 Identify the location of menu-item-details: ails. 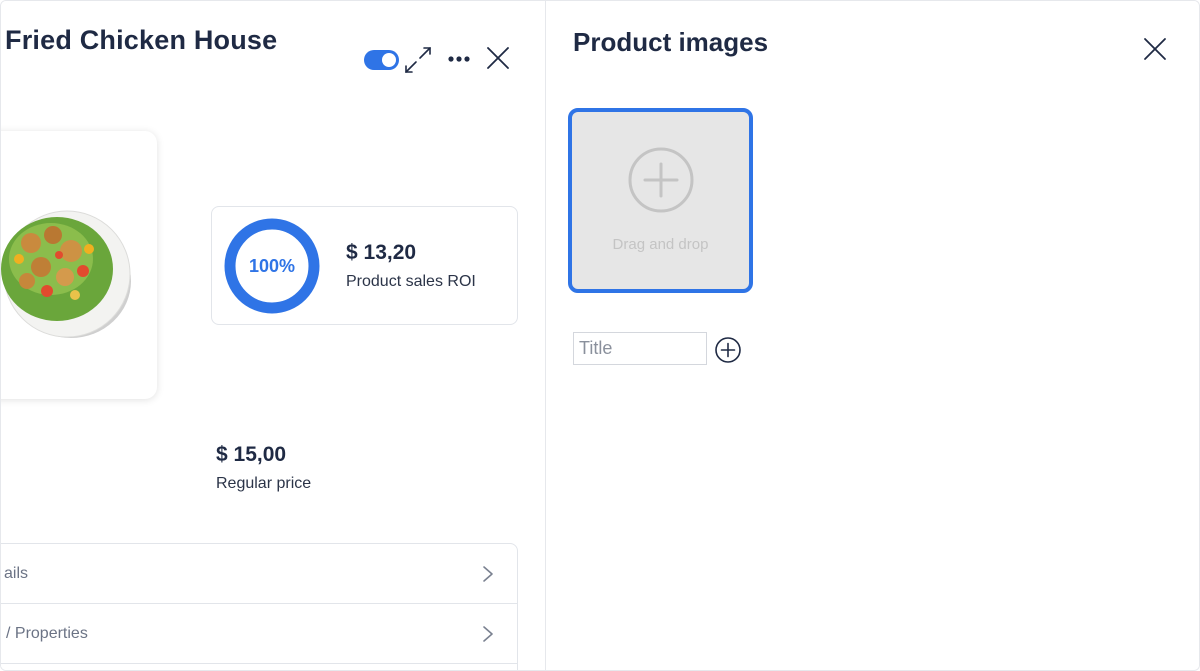
(259, 574).